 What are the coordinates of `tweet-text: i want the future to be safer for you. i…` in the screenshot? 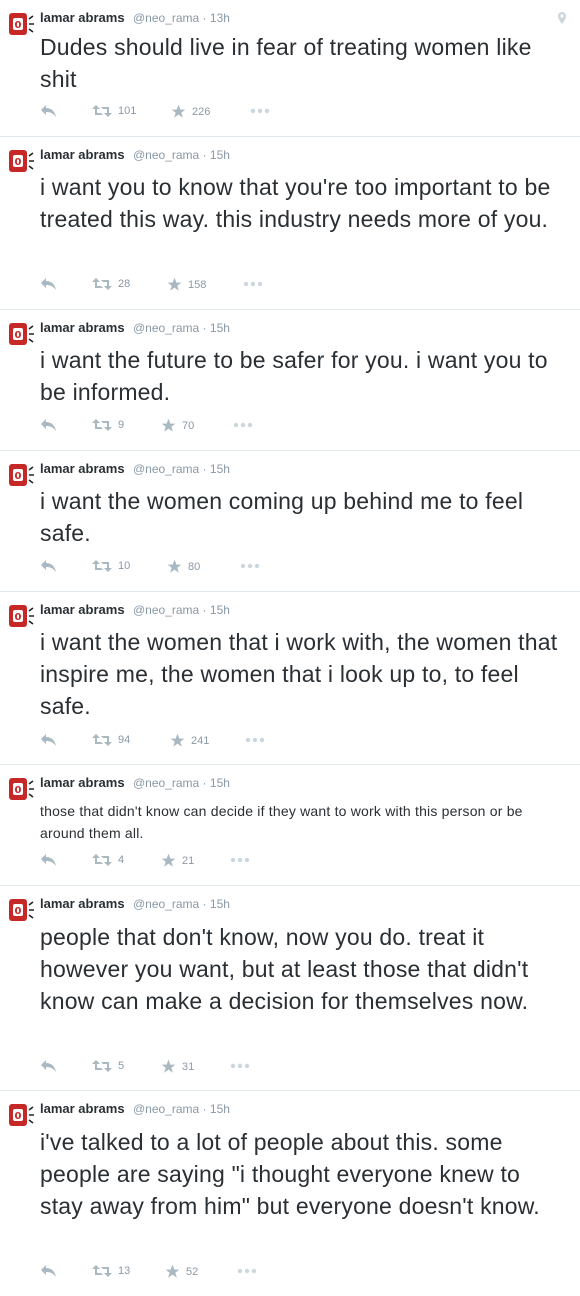 It's located at (294, 376).